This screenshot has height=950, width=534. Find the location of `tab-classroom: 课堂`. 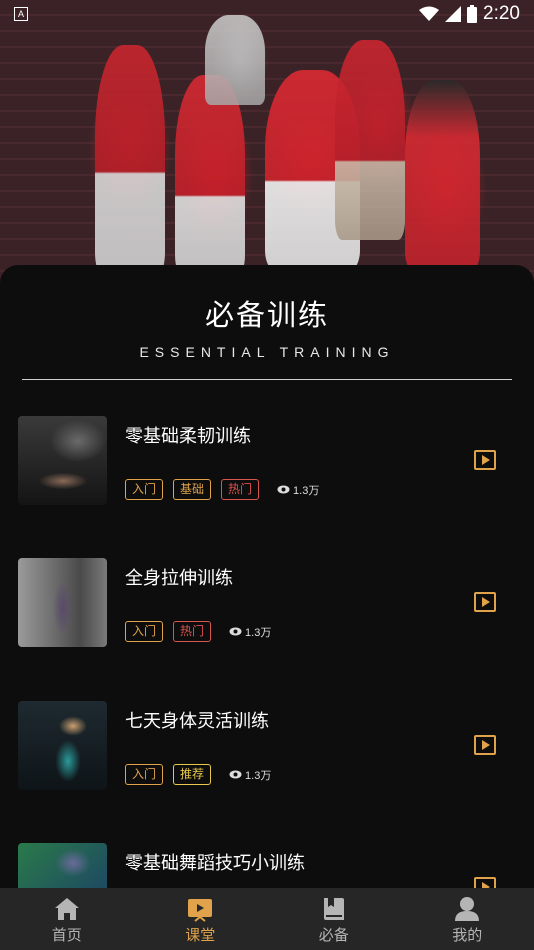

tab-classroom: 课堂 is located at coordinates (201, 919).